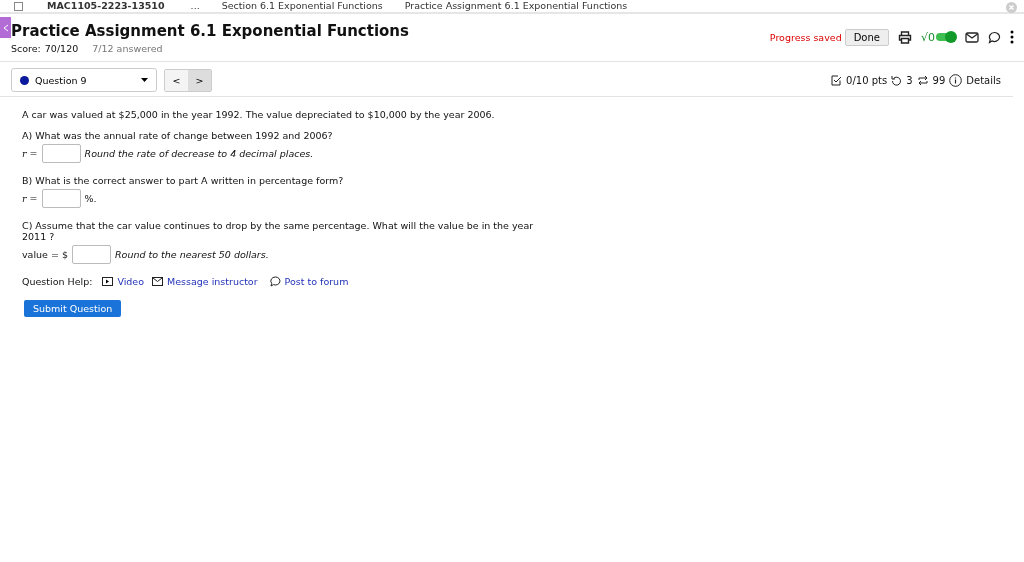  I want to click on done-button: Done, so click(866, 37).